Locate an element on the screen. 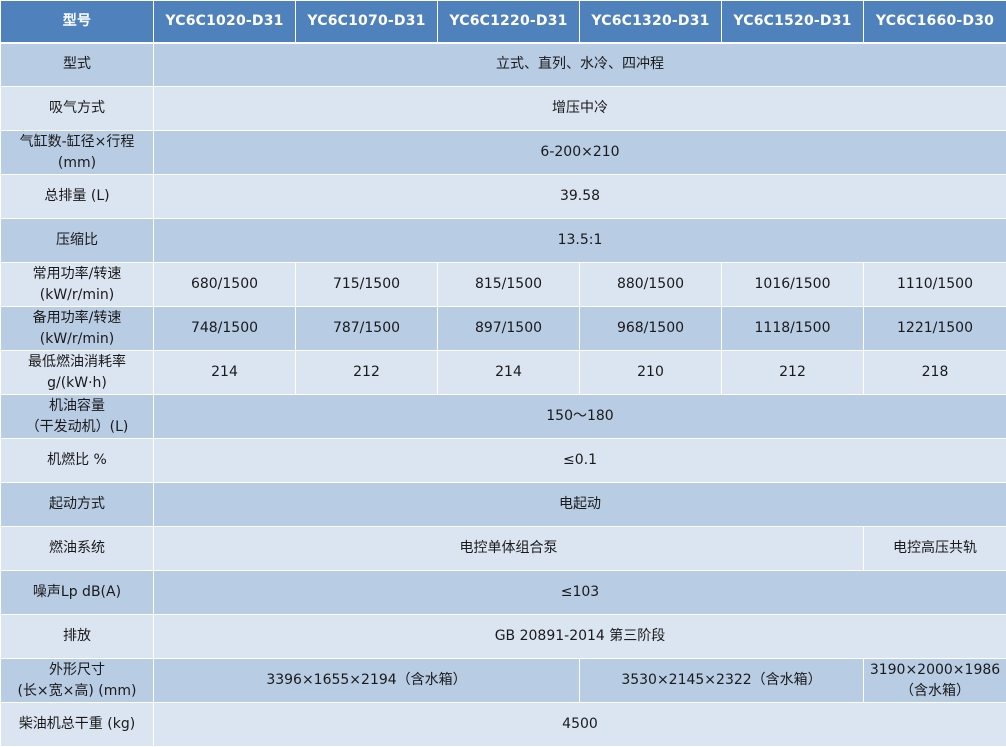 Image resolution: width=1006 pixels, height=747 pixels. cell-value: 787/1500 is located at coordinates (366, 328).